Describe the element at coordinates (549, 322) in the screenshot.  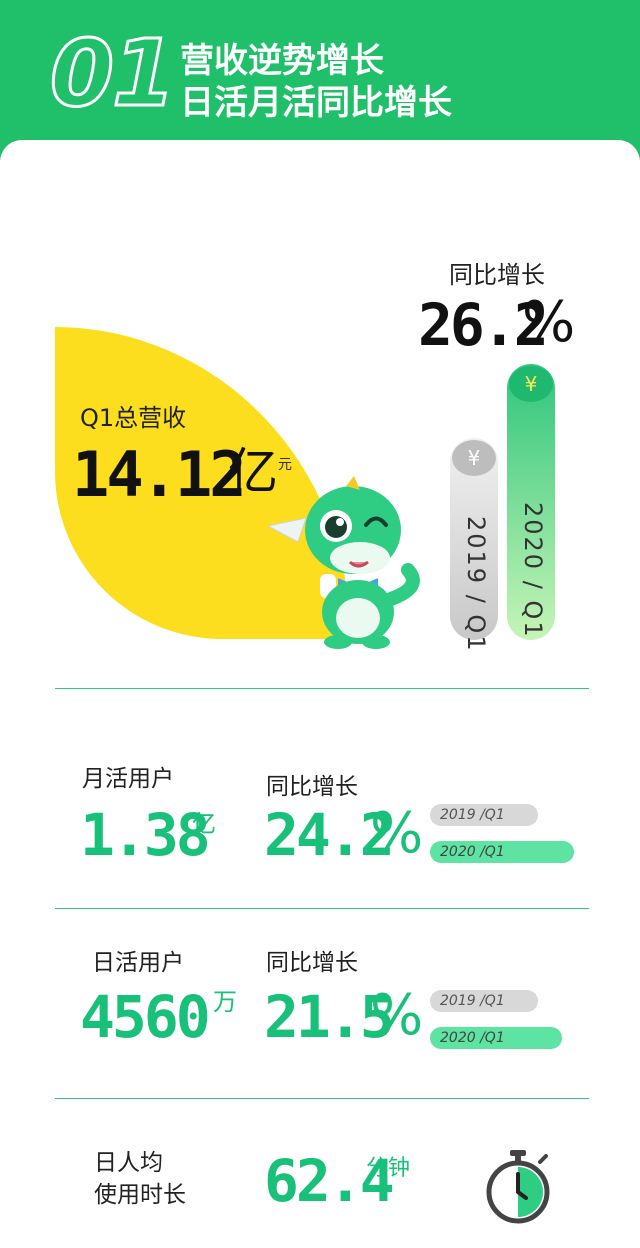
I see `growth-percent: %` at that location.